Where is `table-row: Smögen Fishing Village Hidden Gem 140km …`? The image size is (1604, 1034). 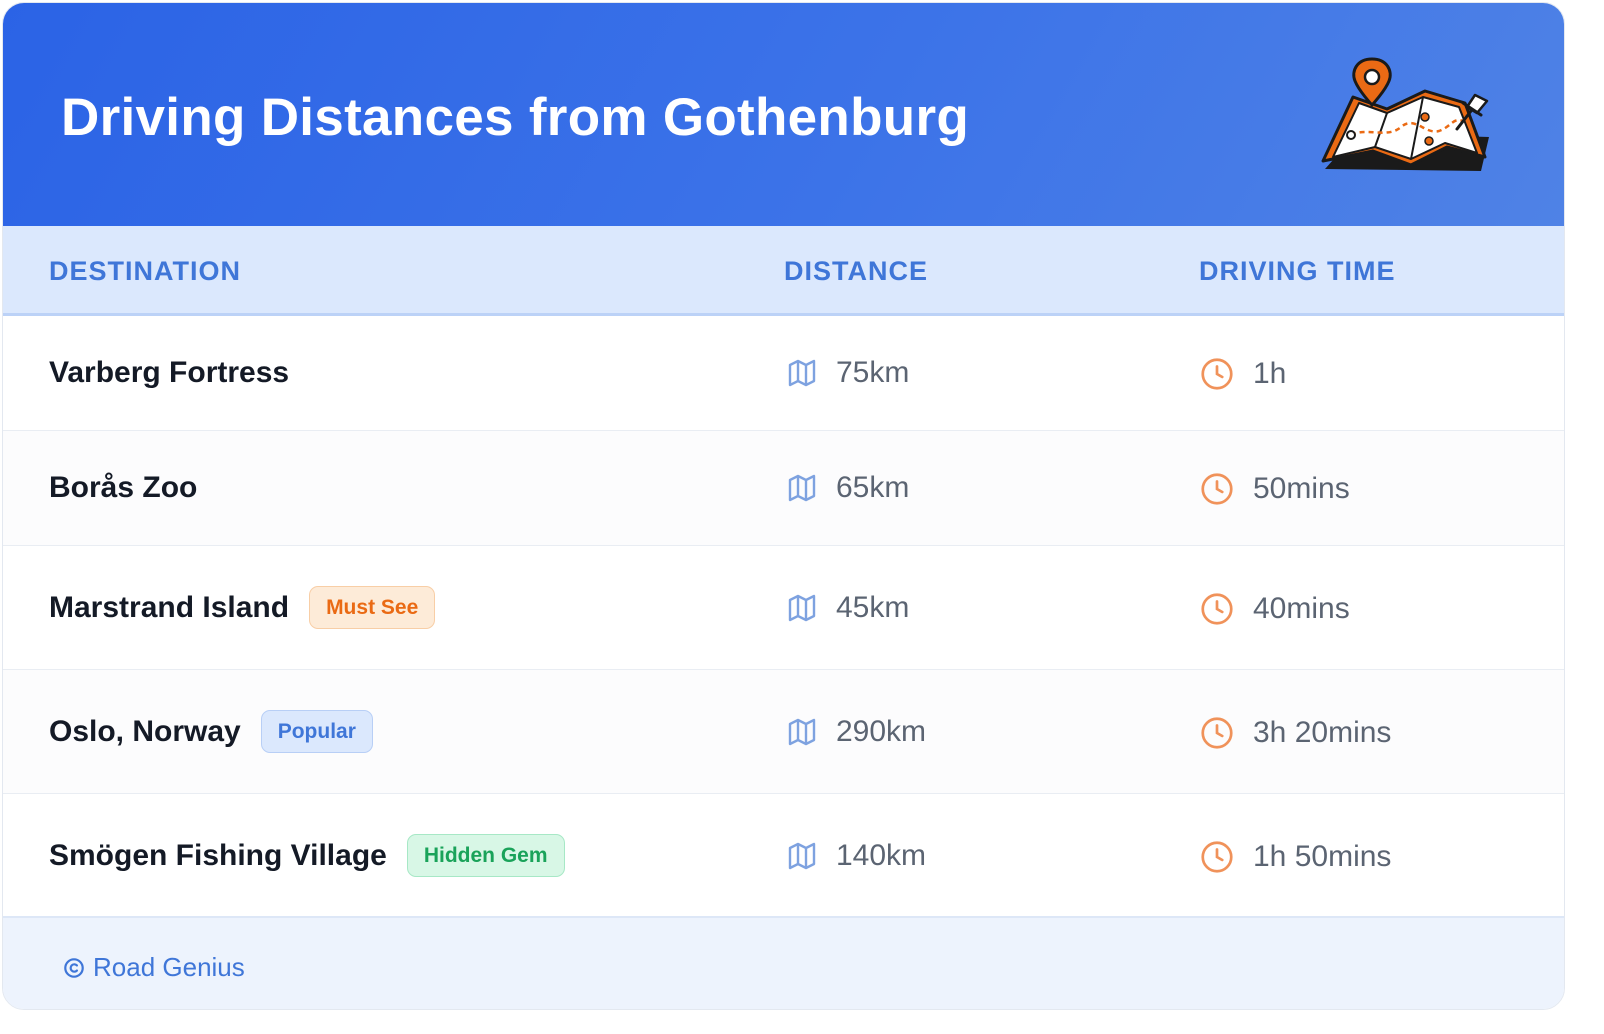 table-row: Smögen Fishing Village Hidden Gem 140km … is located at coordinates (783, 855).